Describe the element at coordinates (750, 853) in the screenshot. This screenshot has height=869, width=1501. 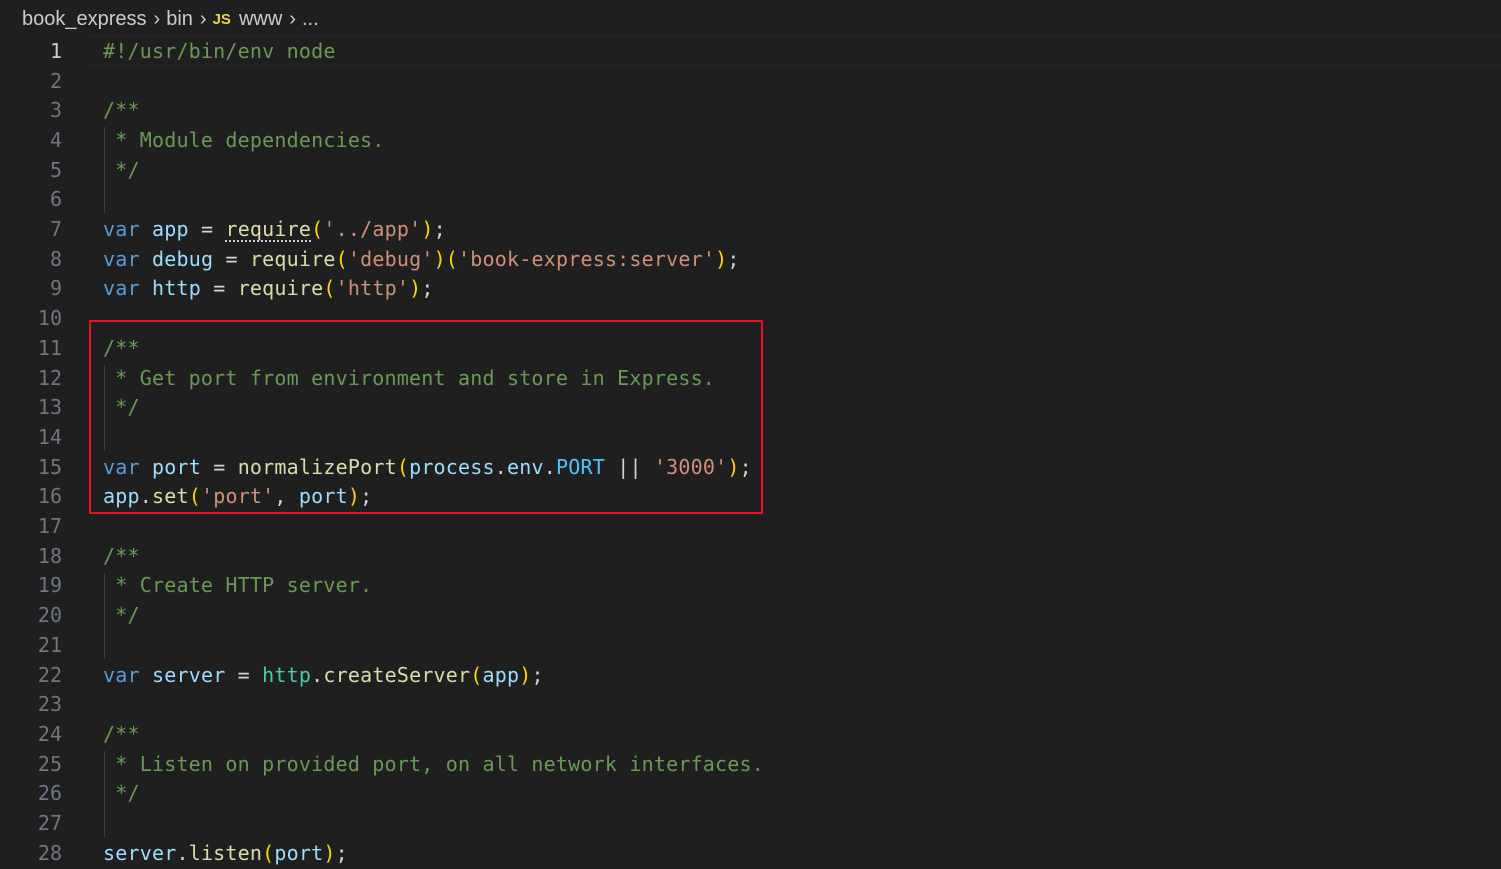
I see `code-line: 28 server.listen(port);` at that location.